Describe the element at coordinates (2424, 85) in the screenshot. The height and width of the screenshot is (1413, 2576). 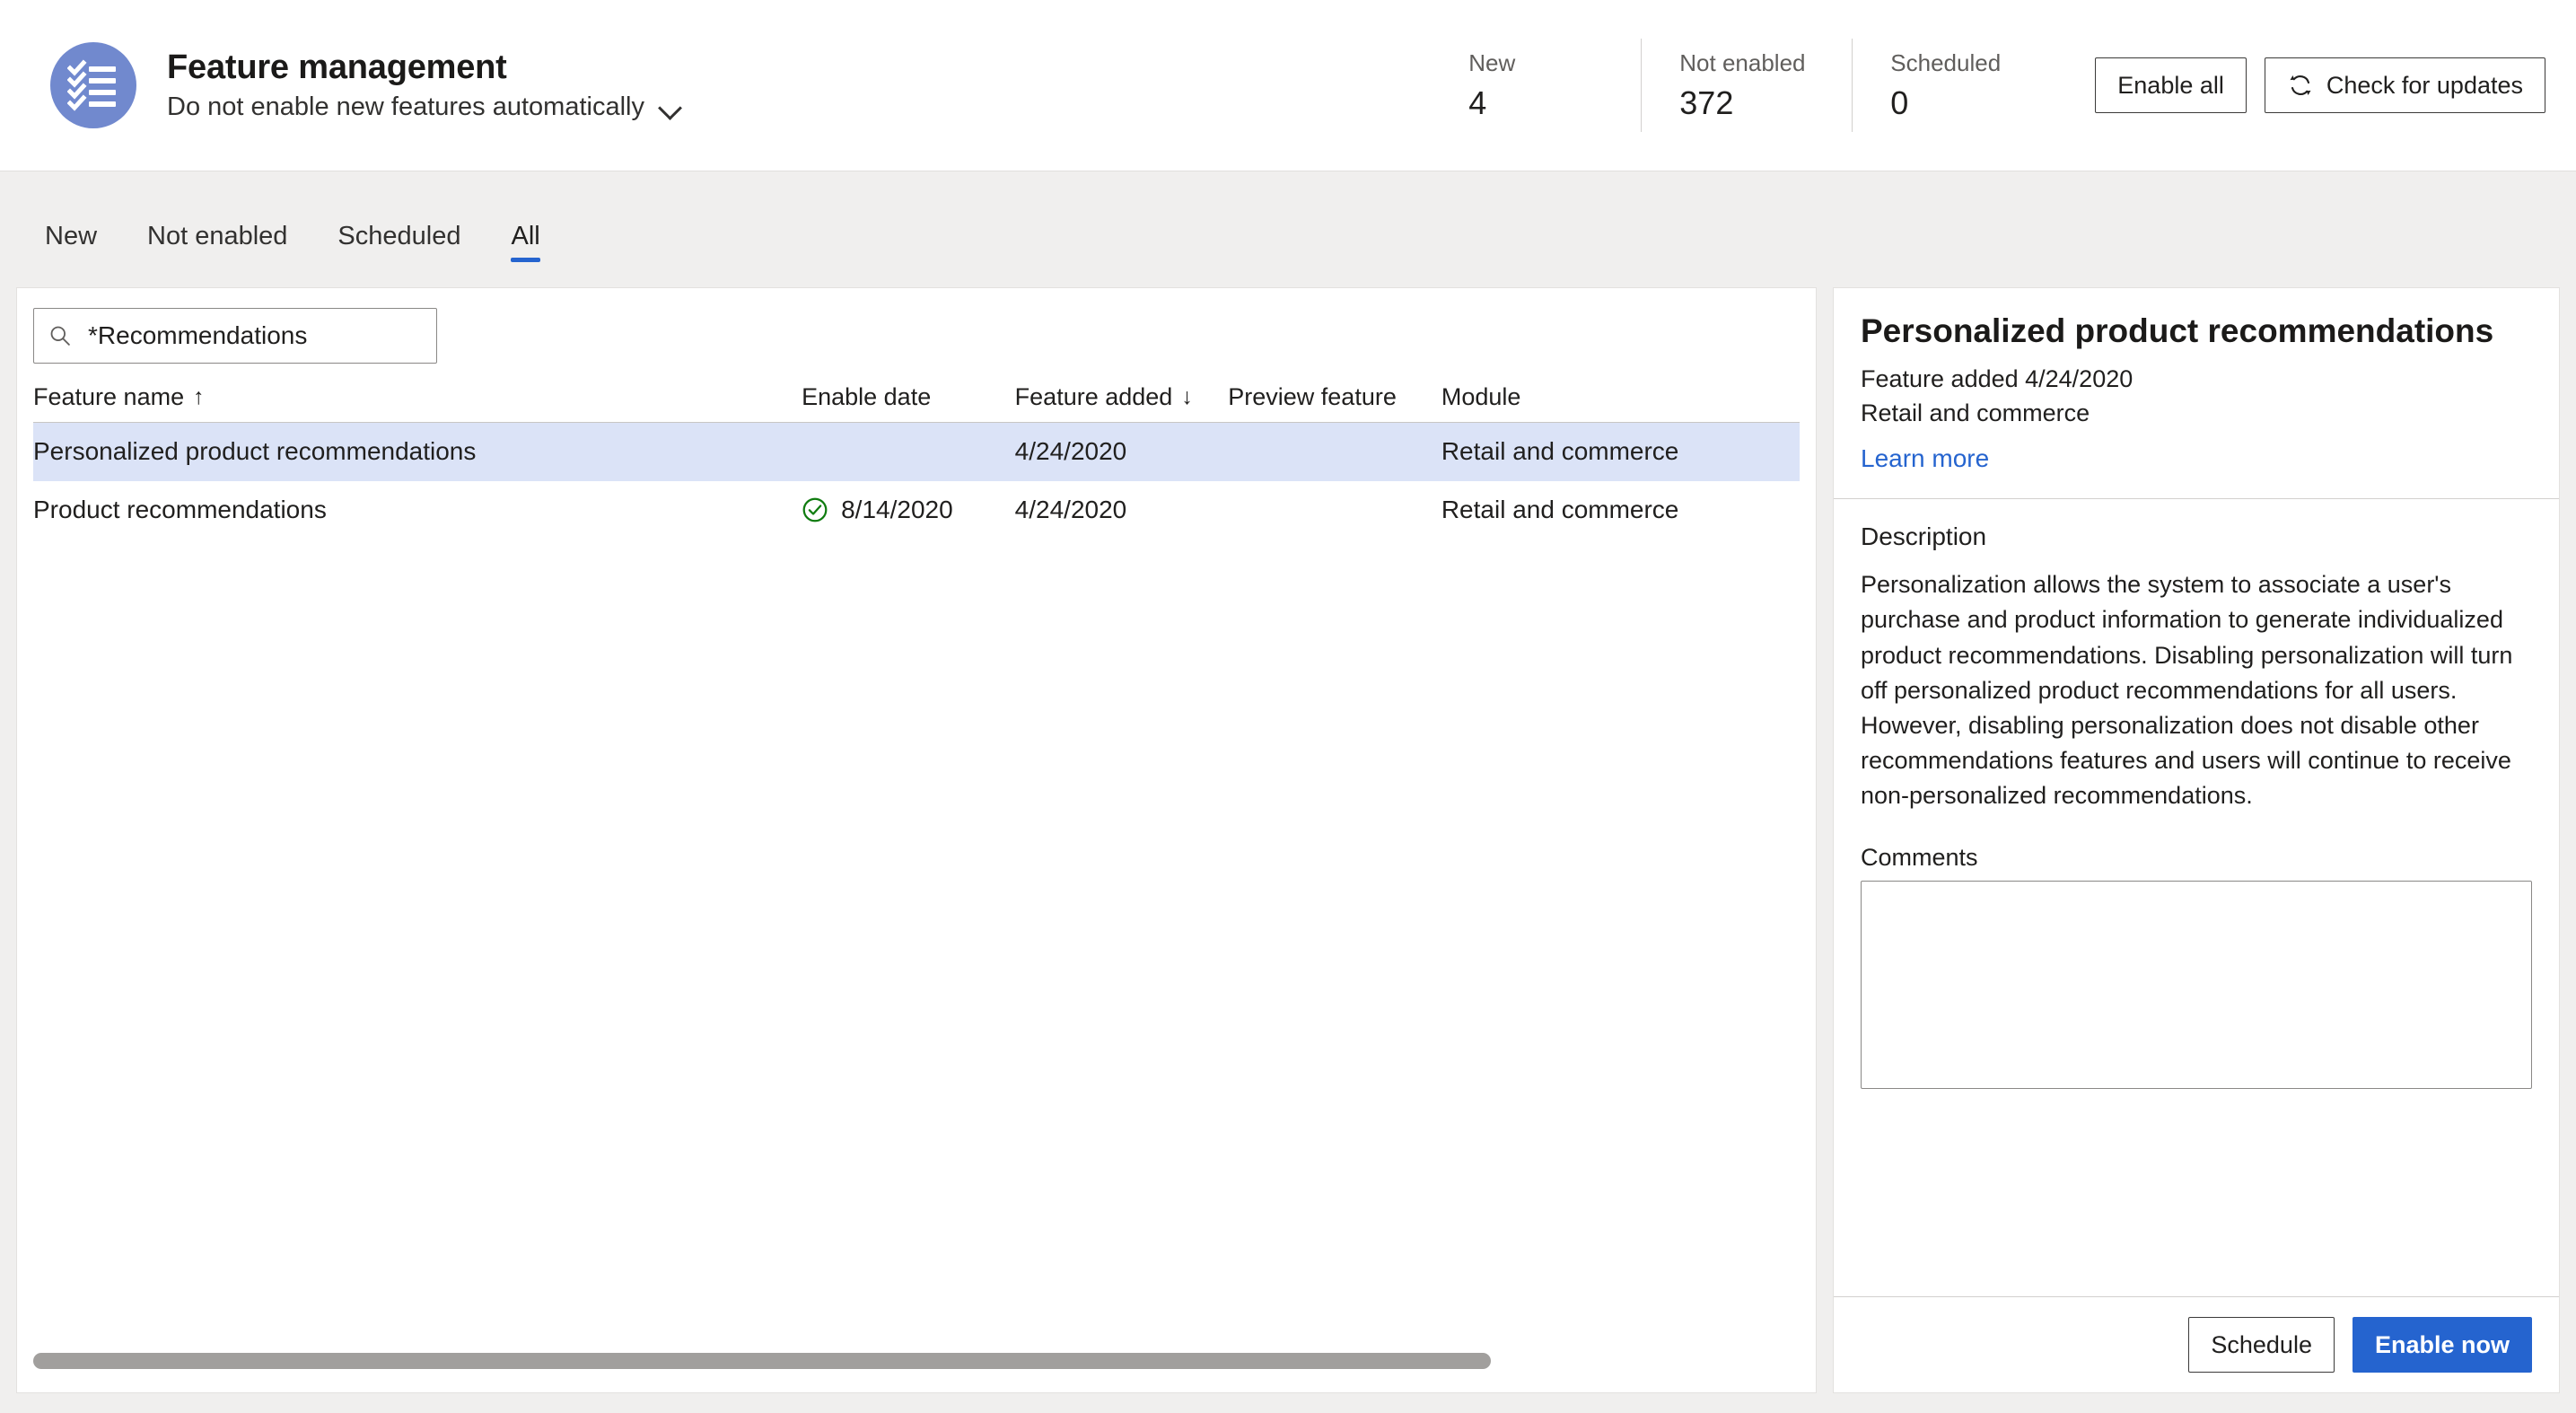
I see `check-for-updates-label: Check for updates` at that location.